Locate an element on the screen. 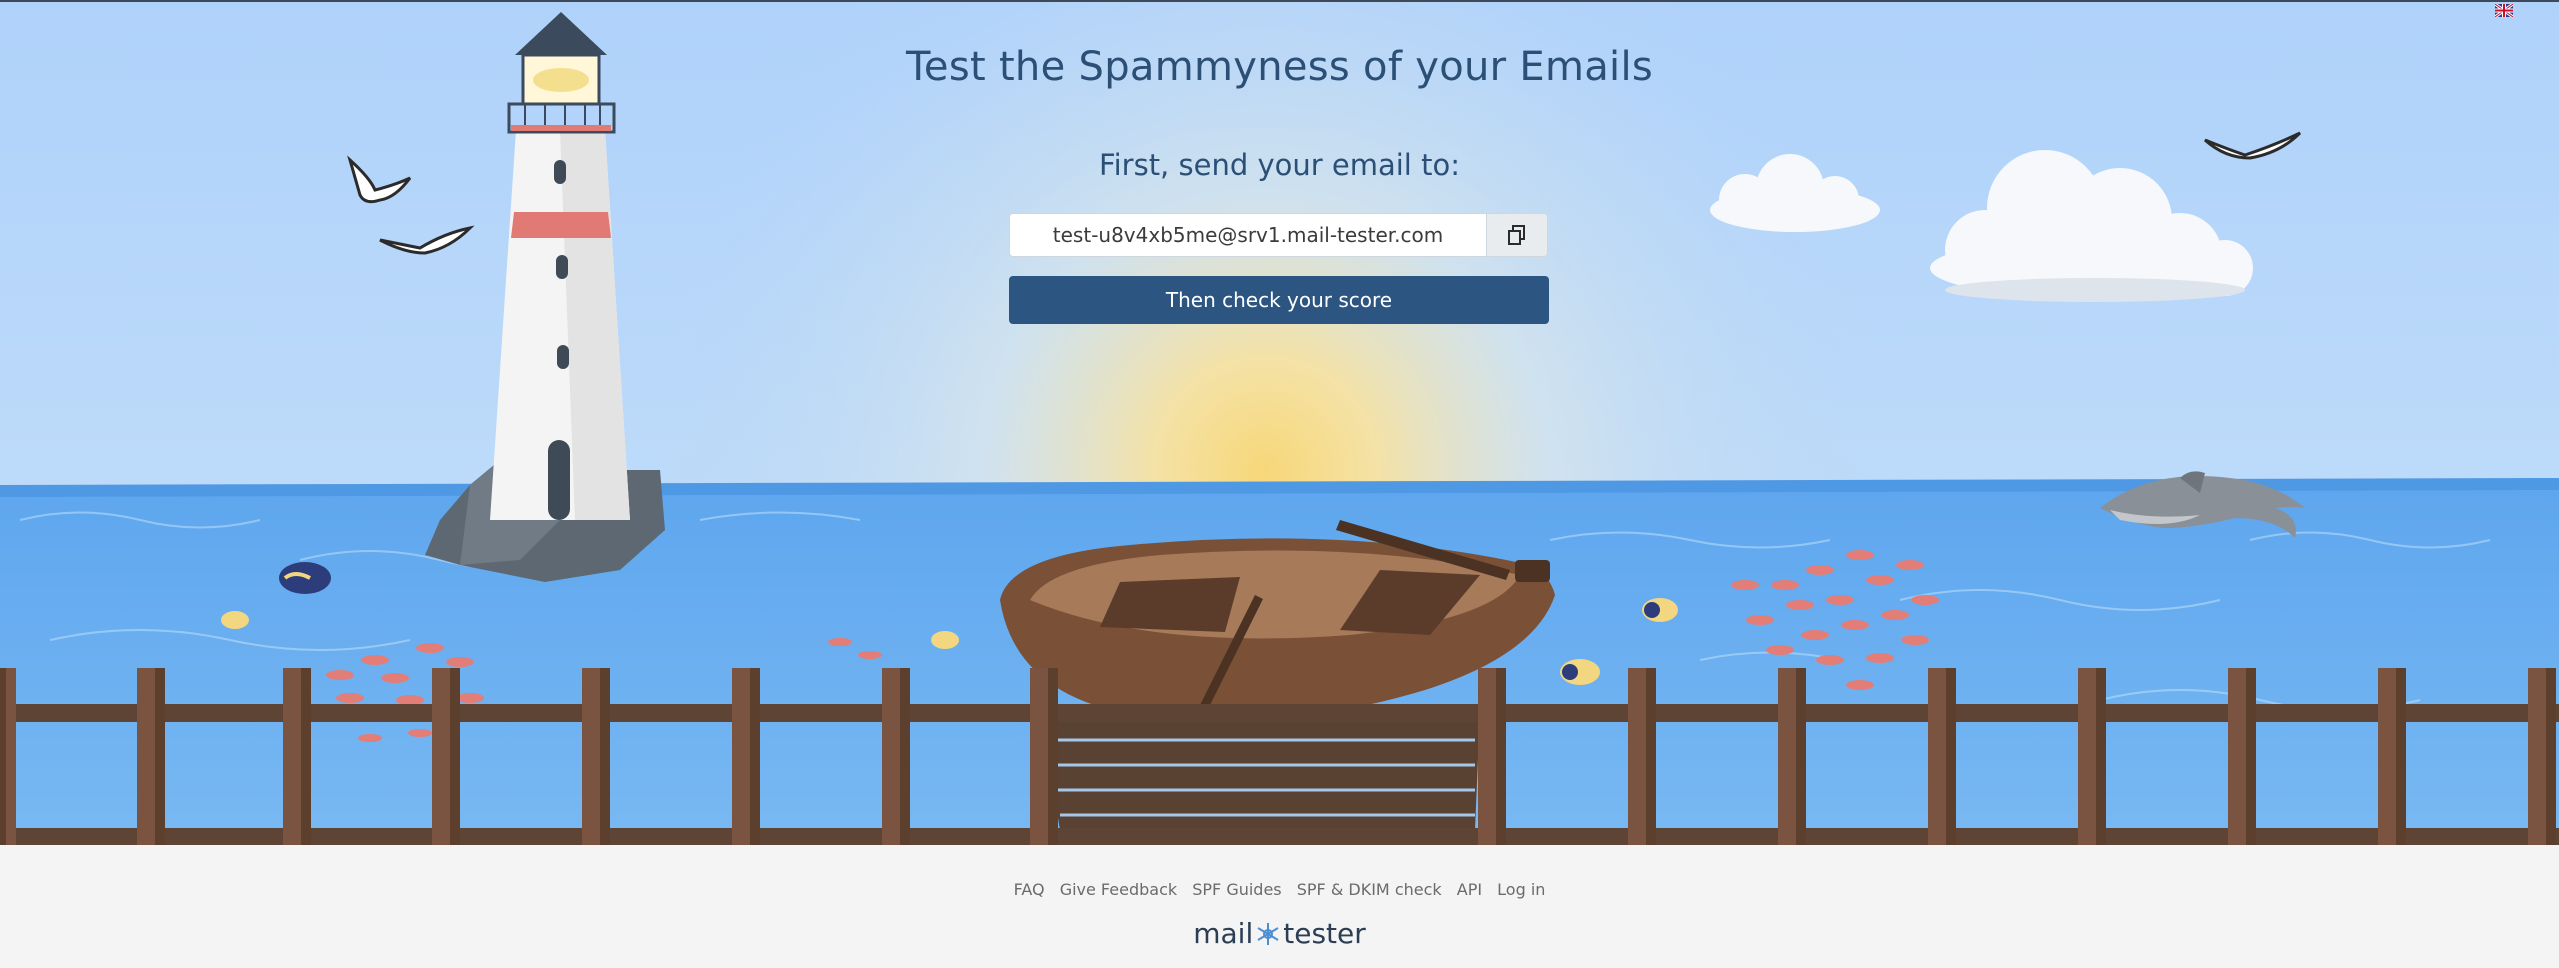 The width and height of the screenshot is (2559, 968). check-score-label: Then check your score is located at coordinates (1279, 300).